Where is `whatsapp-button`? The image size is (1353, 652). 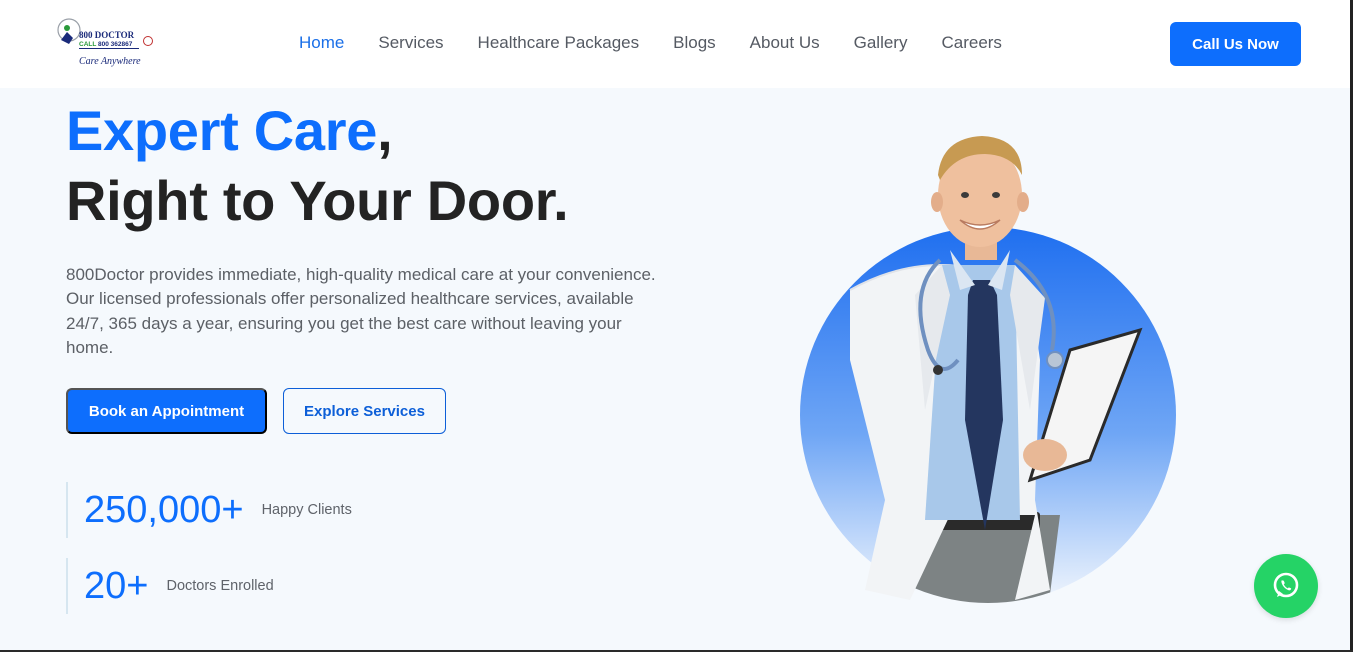 whatsapp-button is located at coordinates (1286, 586).